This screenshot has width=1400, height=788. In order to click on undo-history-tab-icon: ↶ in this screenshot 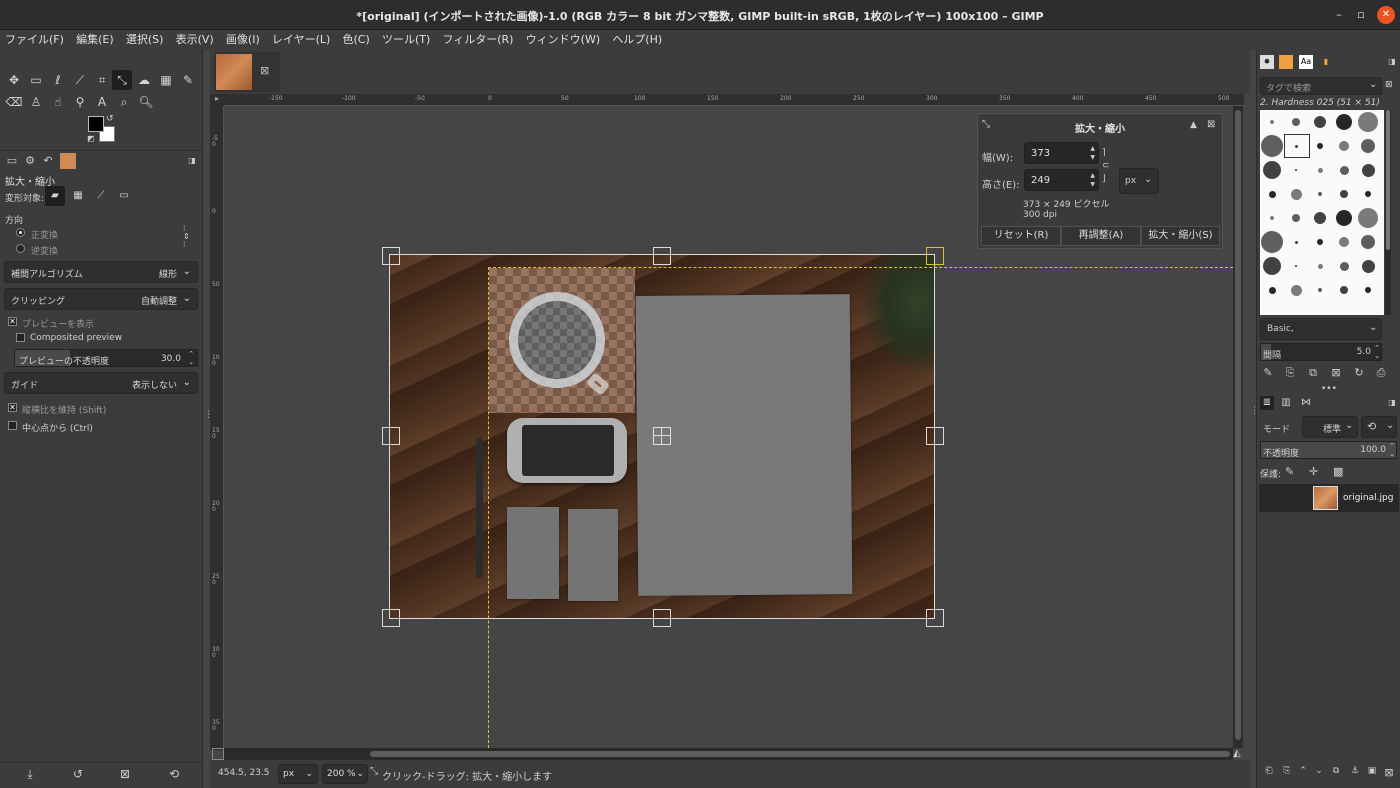, I will do `click(48, 161)`.